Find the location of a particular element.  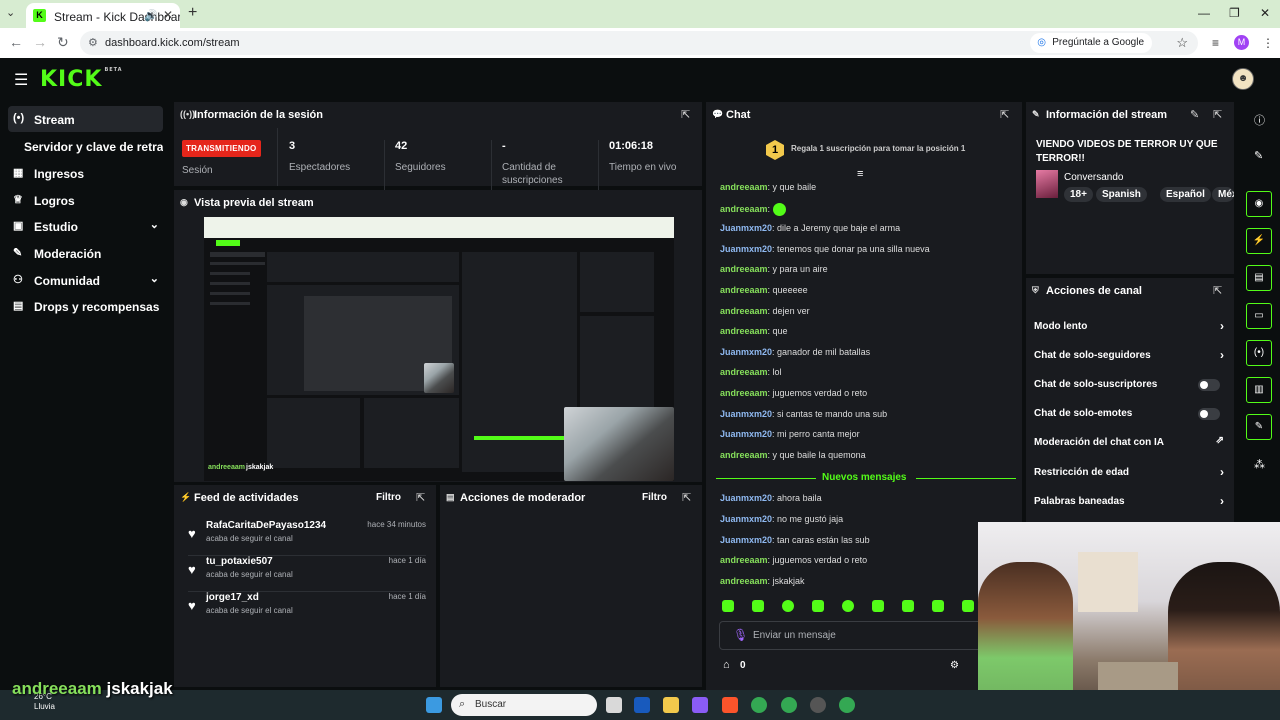

action-followers-only: Chat de solo-seguidores › is located at coordinates (1129, 355).